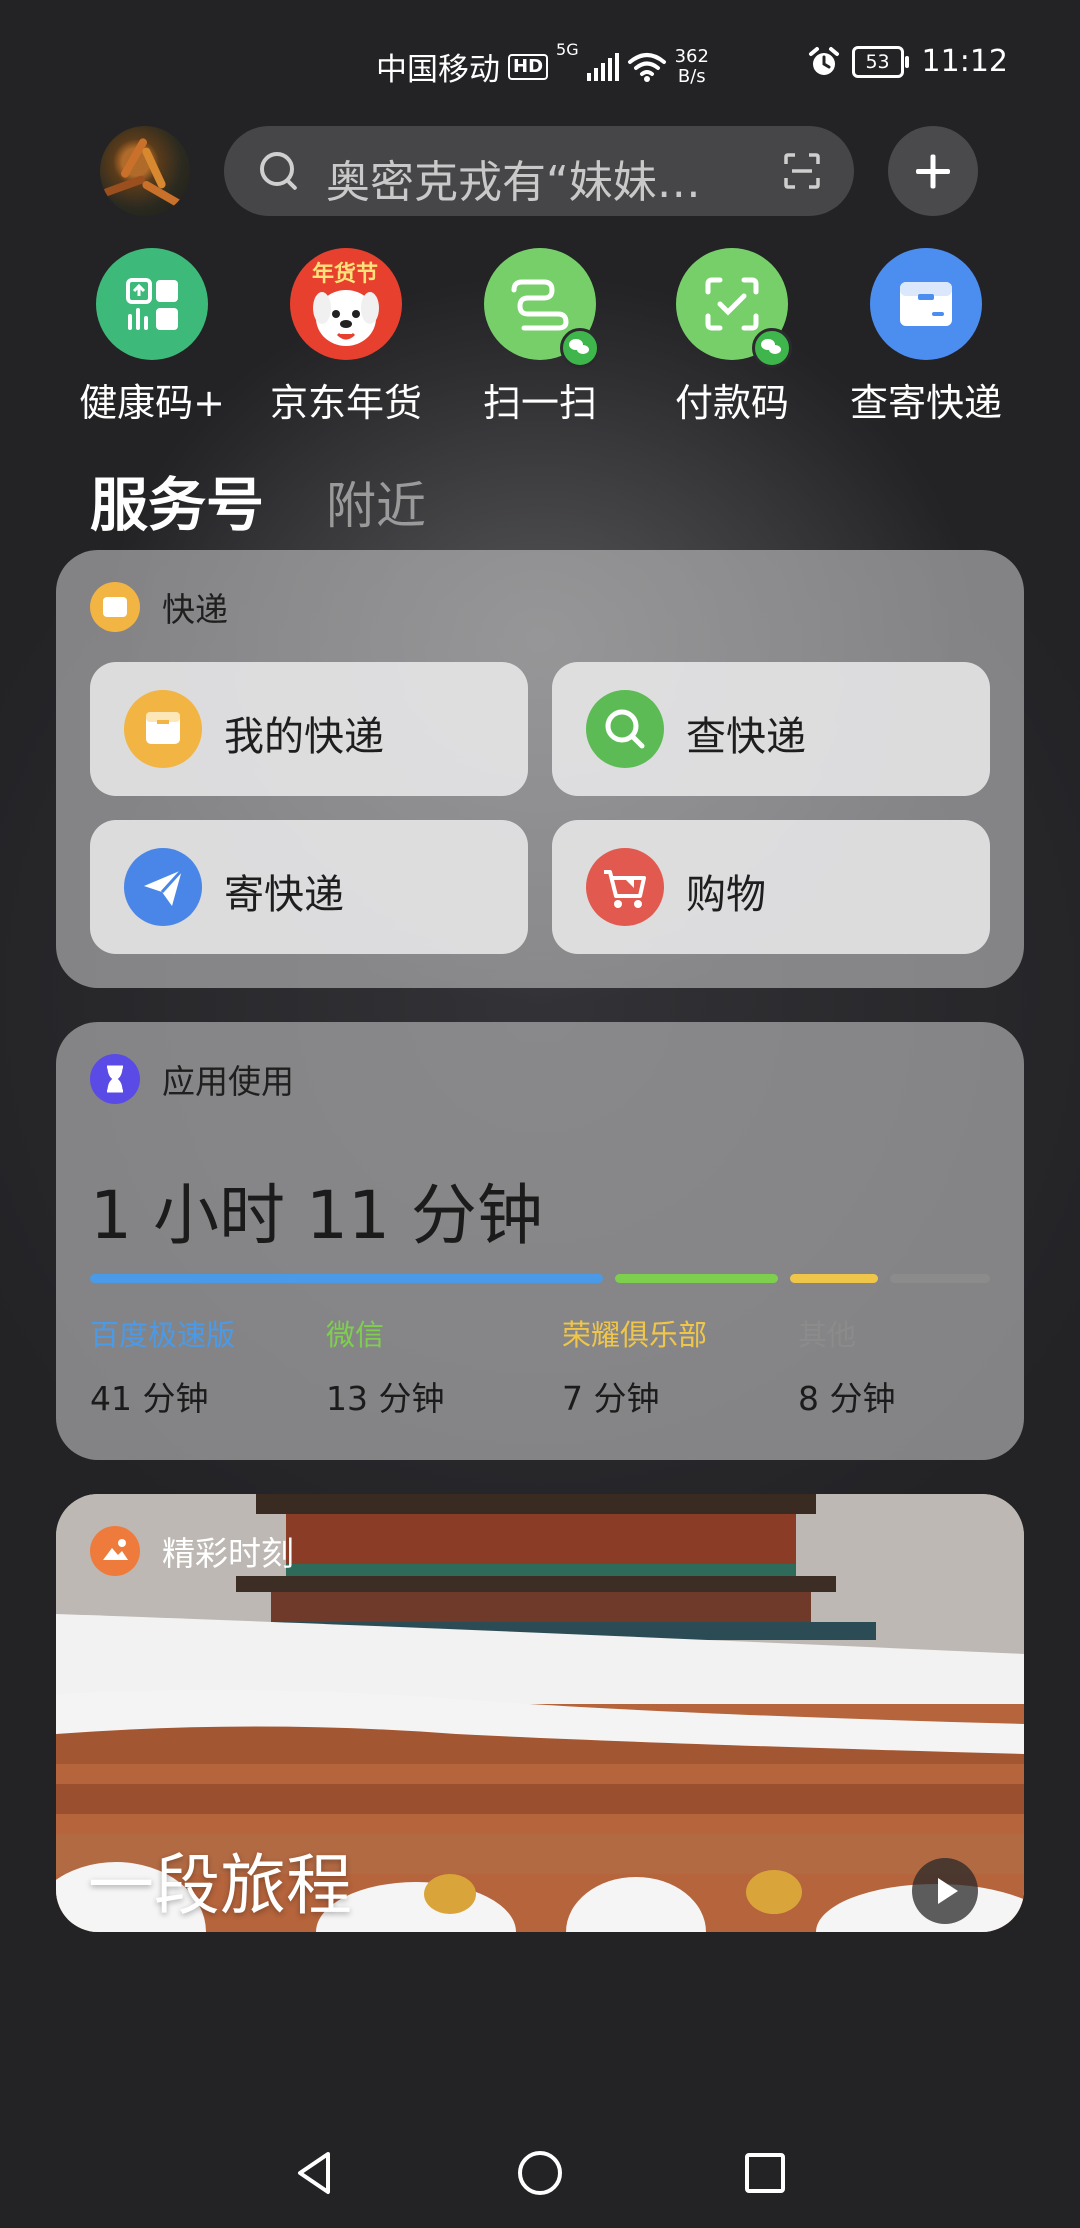 The height and width of the screenshot is (2228, 1080). I want to click on express-box-icon, so click(926, 304).